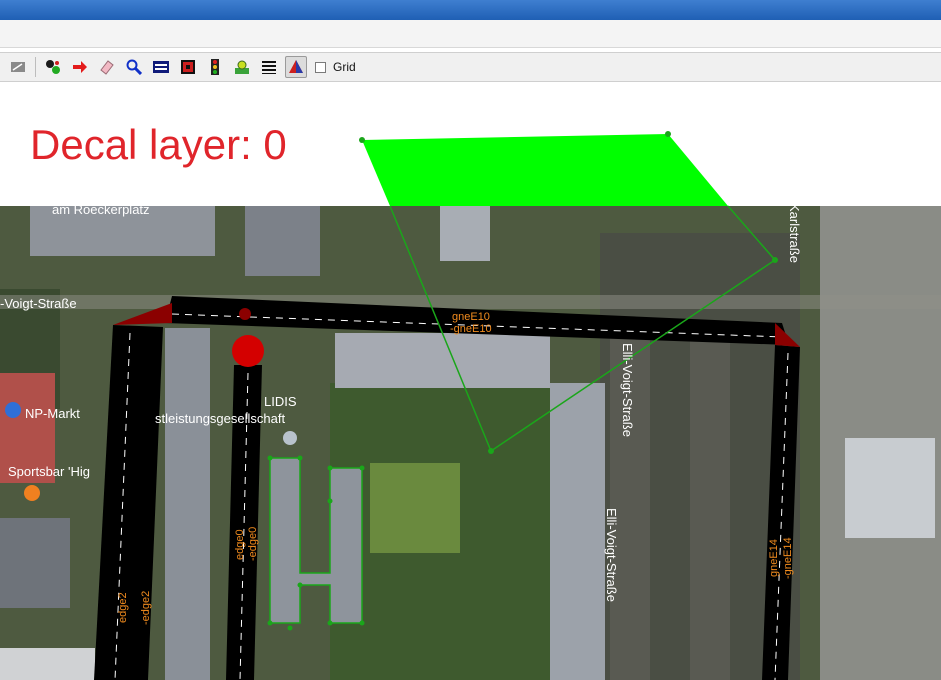 The width and height of the screenshot is (941, 680). What do you see at coordinates (52, 413) in the screenshot?
I see `poi-label-np-markt: NP-Markt` at bounding box center [52, 413].